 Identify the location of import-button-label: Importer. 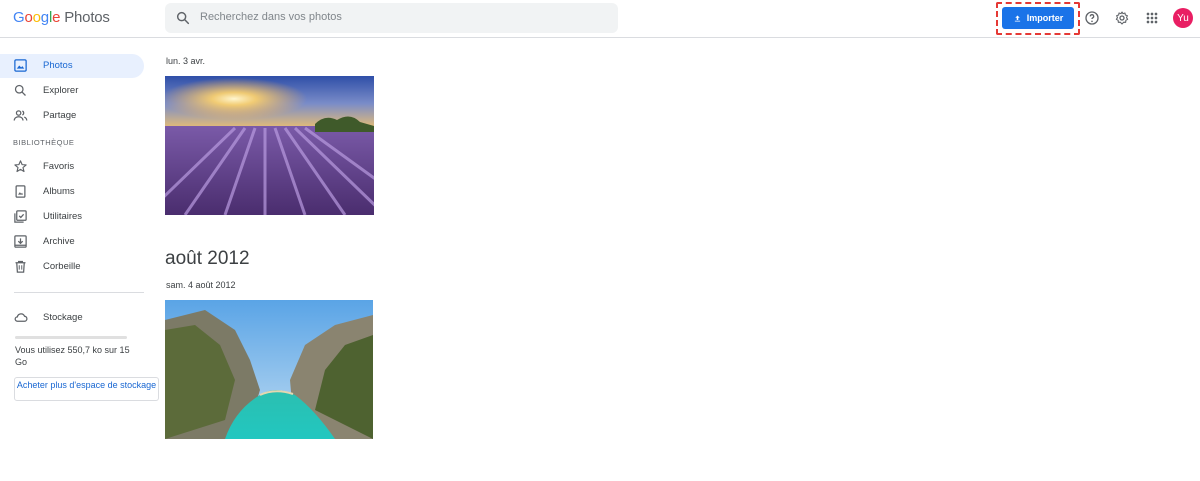
(1045, 18).